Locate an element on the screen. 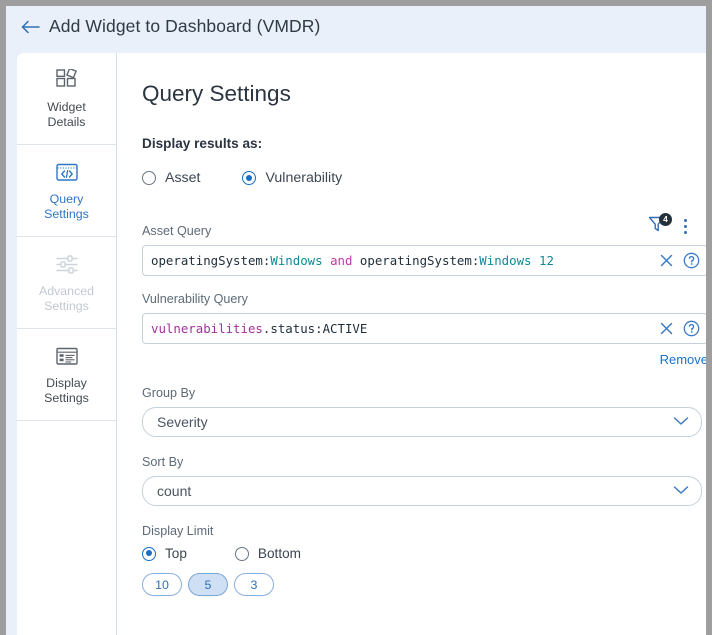 The height and width of the screenshot is (635, 712). display-results-label: Display results as: is located at coordinates (202, 143).